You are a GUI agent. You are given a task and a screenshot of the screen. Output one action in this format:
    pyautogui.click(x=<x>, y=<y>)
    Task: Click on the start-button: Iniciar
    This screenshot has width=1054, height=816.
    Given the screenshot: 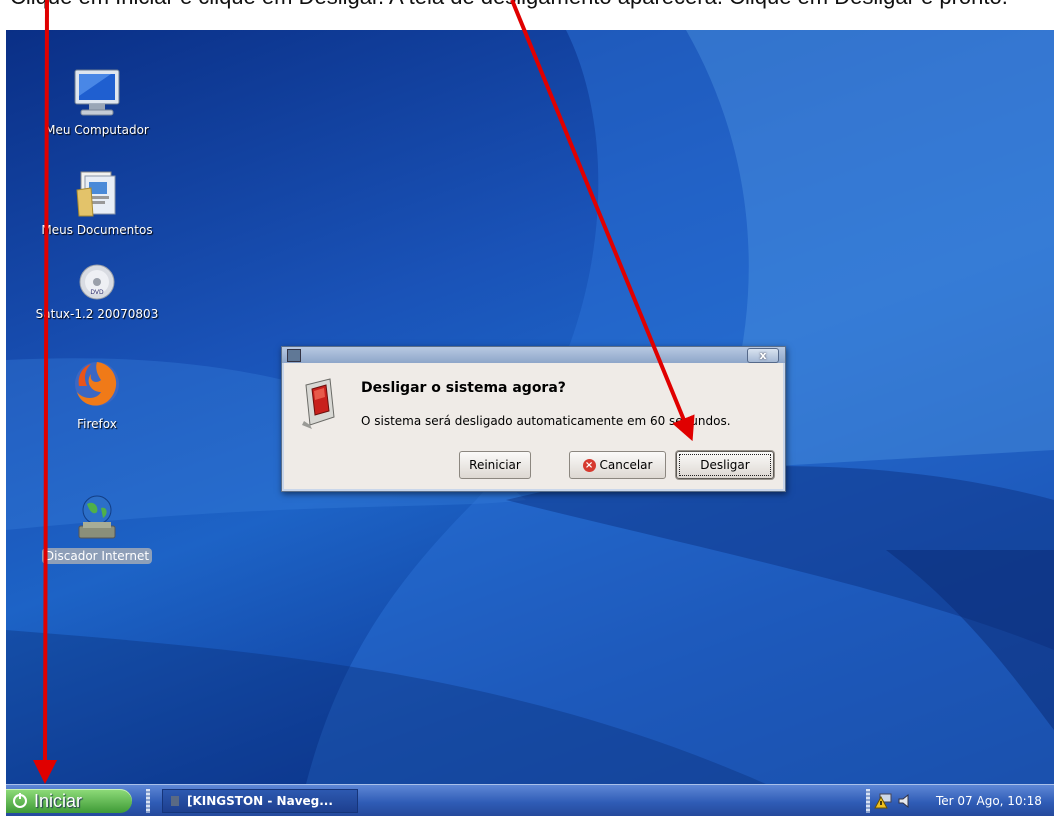 What is the action you would take?
    pyautogui.click(x=69, y=801)
    